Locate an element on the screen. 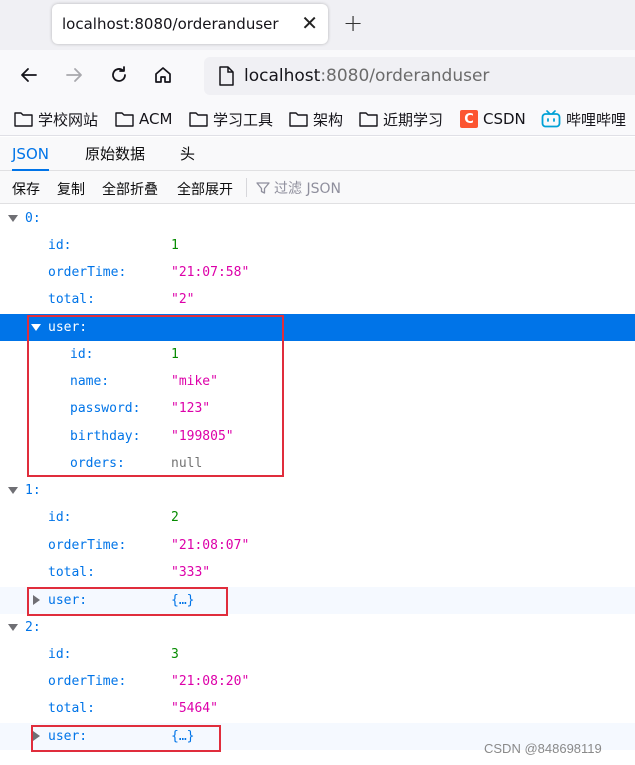 The image size is (635, 765). copy-button: 复制 is located at coordinates (71, 189).